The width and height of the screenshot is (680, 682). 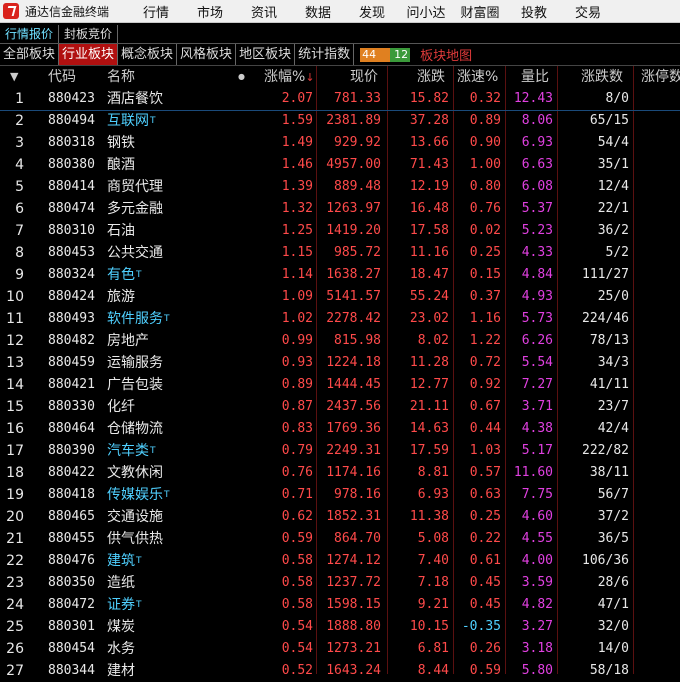 I want to click on table-row: 8 880453 公共交通 1.15 985.72 11.16 0.25 4.33 5/2, so click(x=340, y=253).